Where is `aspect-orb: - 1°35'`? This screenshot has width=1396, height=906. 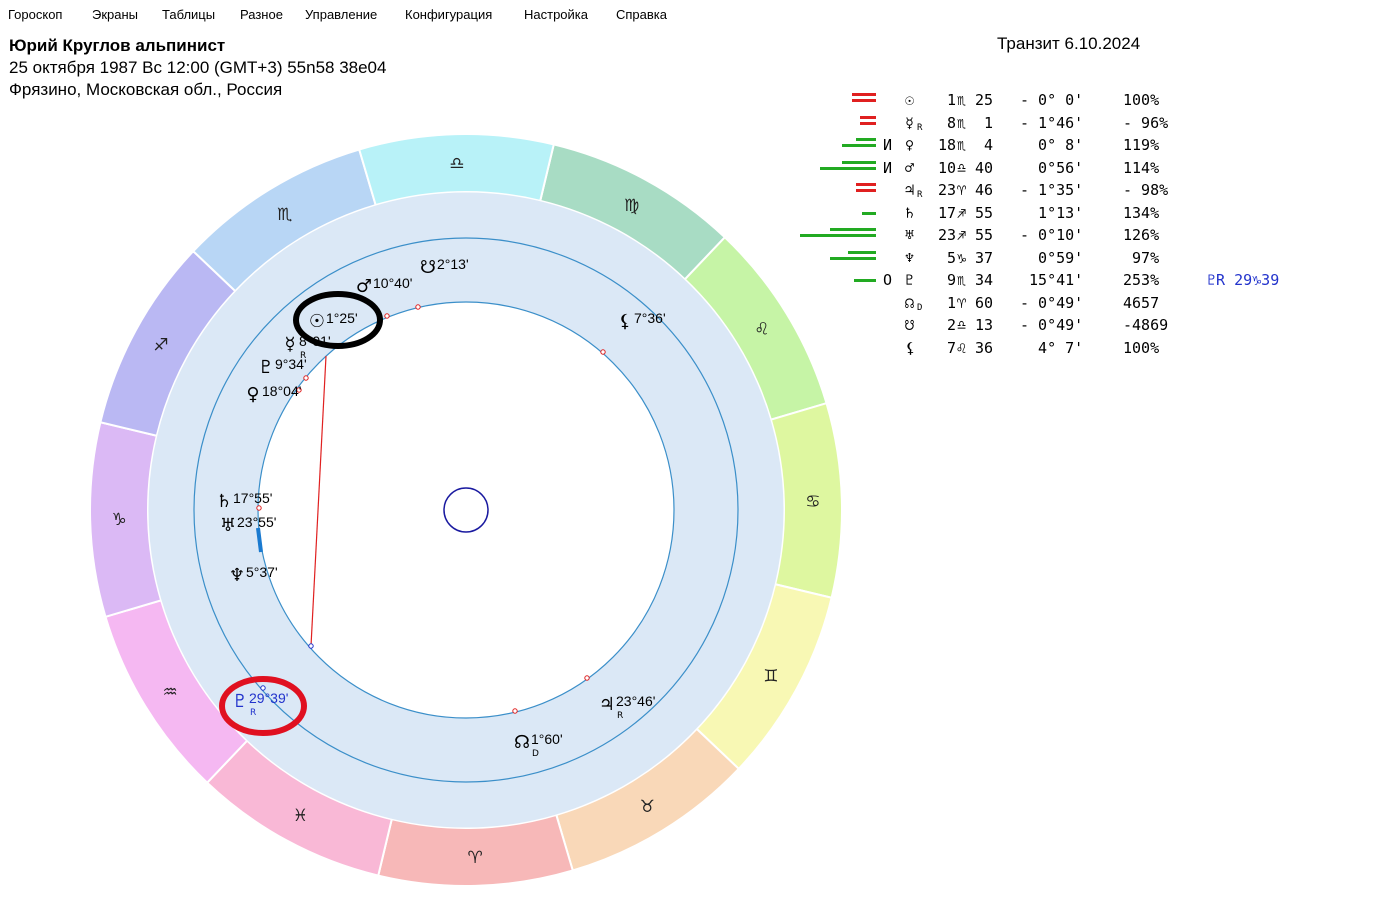
aspect-orb: - 1°35' is located at coordinates (1052, 190).